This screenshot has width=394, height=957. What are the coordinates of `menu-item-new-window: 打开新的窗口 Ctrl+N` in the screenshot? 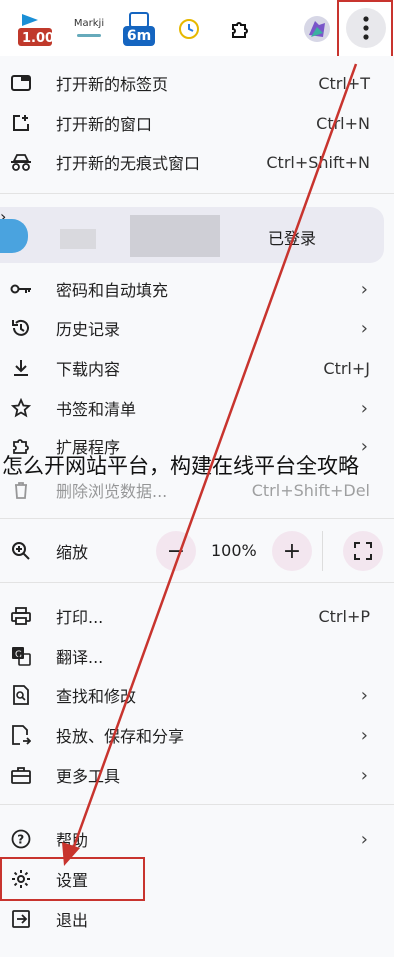 It's located at (197, 123).